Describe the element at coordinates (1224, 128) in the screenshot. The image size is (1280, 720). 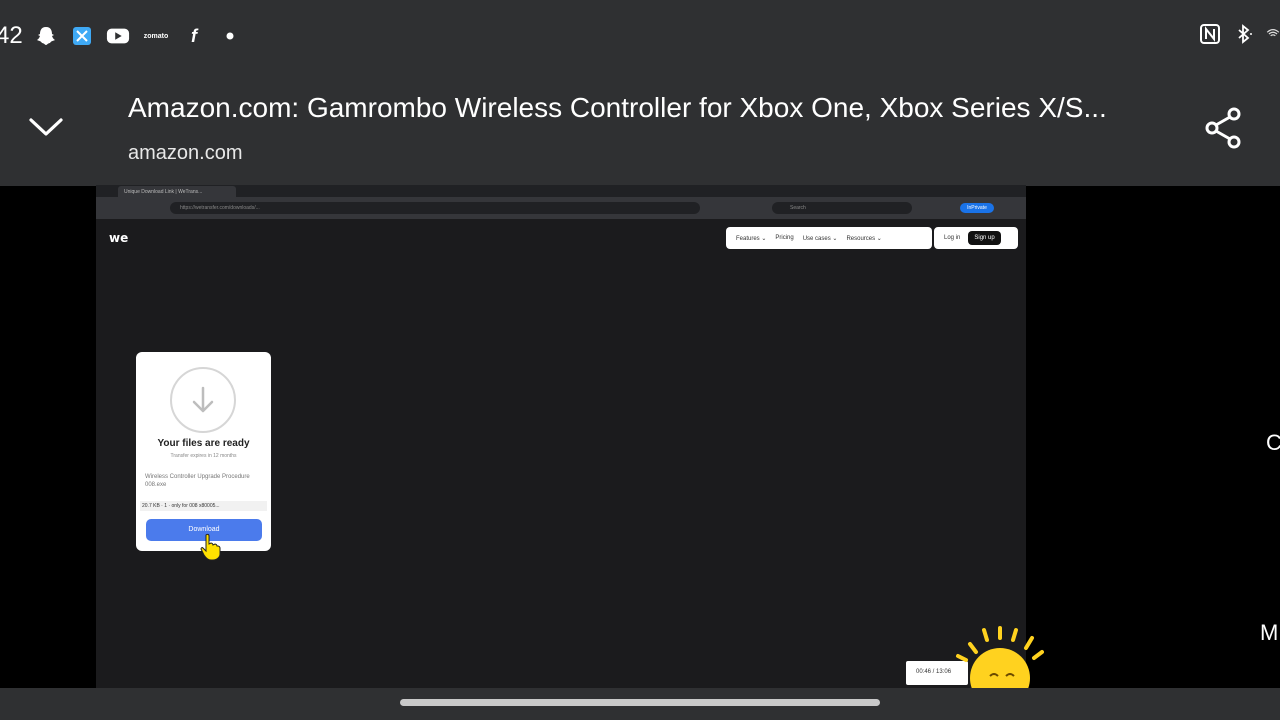
I see `share-icon` at that location.